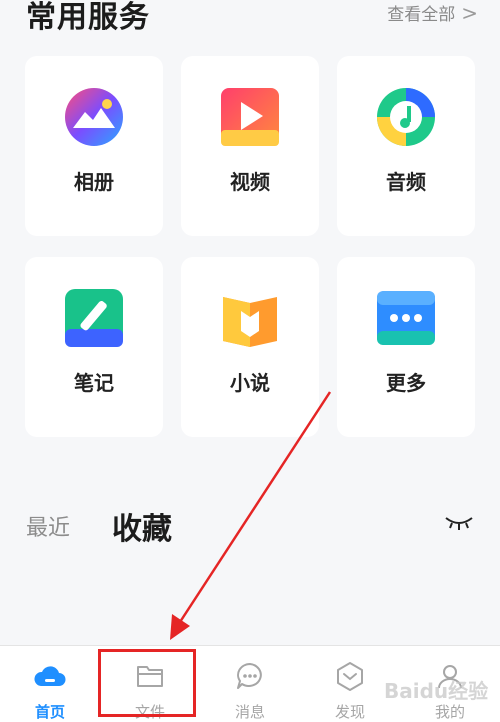 The image size is (500, 722). Describe the element at coordinates (48, 526) in the screenshot. I see `tab-recent: 最近` at that location.